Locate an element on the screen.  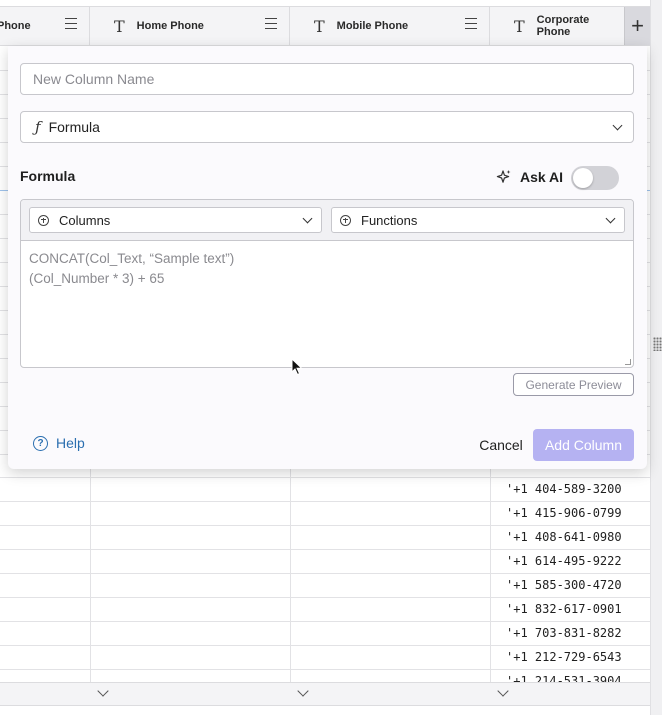
corporate-phone-cell: '+1 212-729-6543 is located at coordinates (564, 657).